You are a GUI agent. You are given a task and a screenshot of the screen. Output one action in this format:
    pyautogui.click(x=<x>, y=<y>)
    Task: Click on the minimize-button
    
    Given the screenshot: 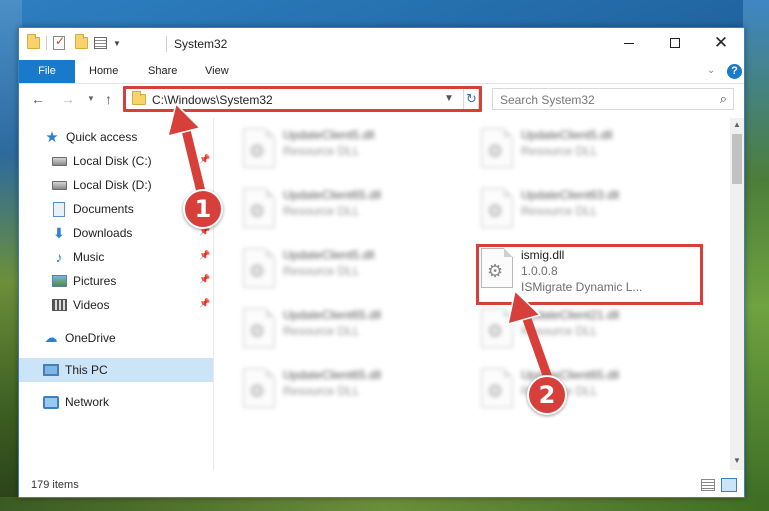 What is the action you would take?
    pyautogui.click(x=629, y=43)
    